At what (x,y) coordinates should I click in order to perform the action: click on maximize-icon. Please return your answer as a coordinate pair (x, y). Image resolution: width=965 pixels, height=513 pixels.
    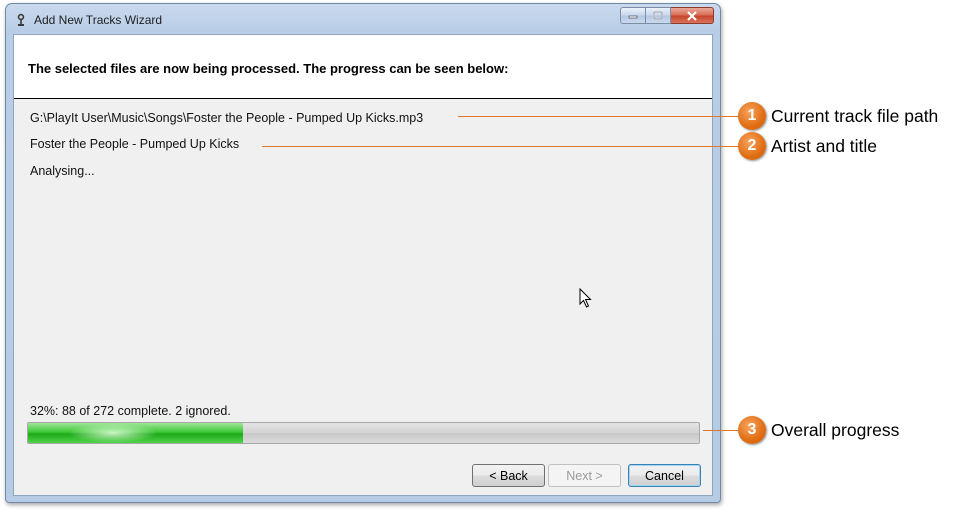
    Looking at the image, I should click on (658, 15).